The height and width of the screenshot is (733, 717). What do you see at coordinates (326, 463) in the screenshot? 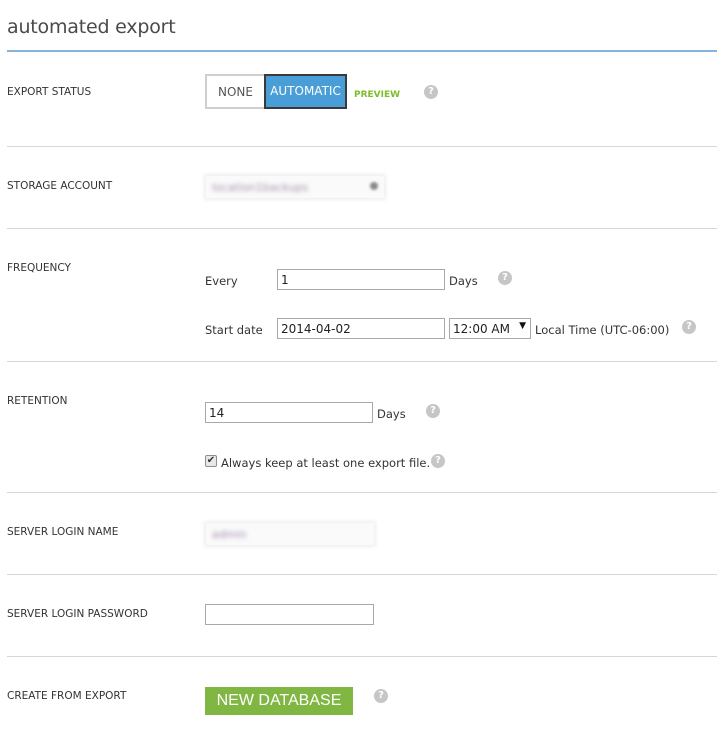
I see `keep-one-export-label: Always keep at least one export file.` at bounding box center [326, 463].